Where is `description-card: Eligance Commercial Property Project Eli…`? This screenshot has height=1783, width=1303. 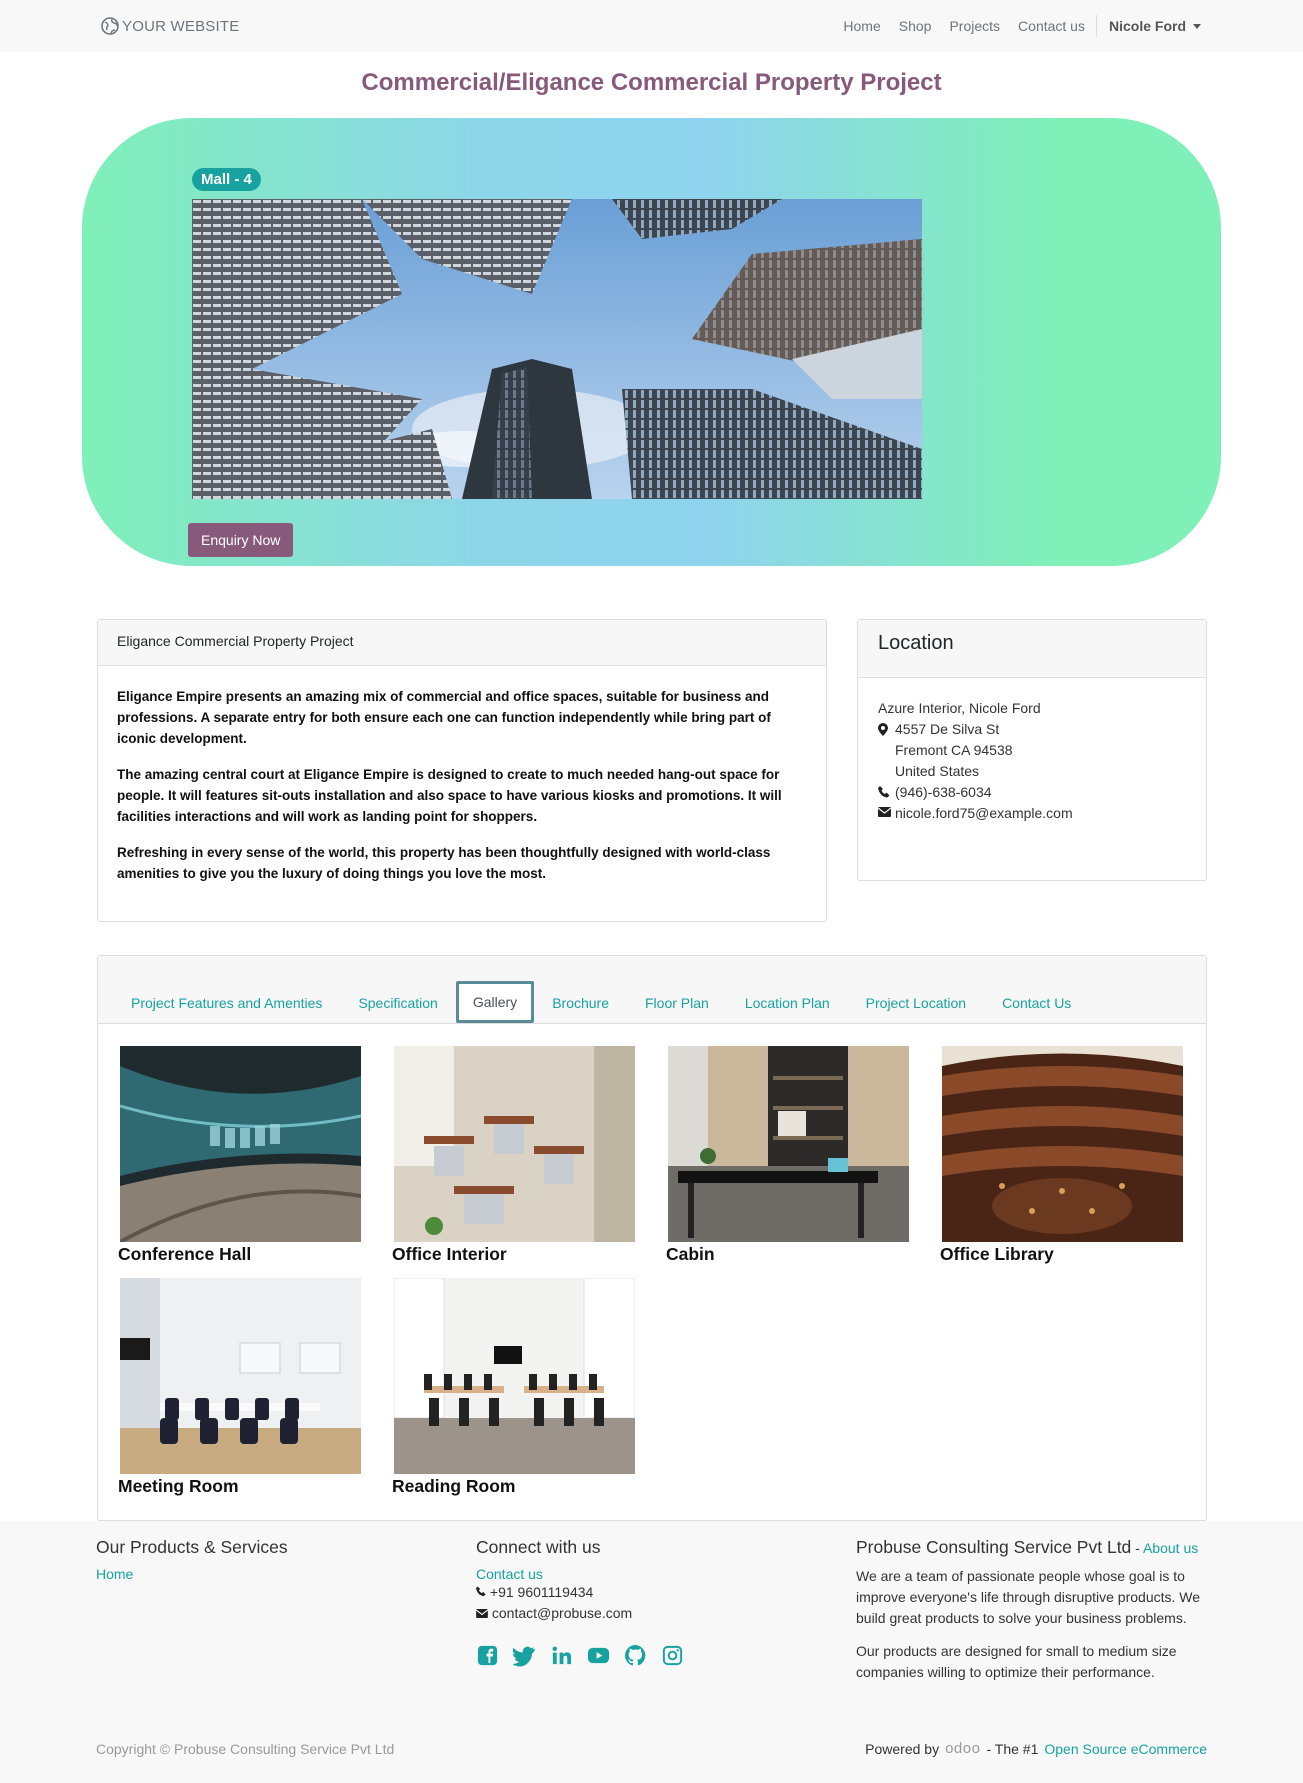 description-card: Eligance Commercial Property Project Eli… is located at coordinates (462, 770).